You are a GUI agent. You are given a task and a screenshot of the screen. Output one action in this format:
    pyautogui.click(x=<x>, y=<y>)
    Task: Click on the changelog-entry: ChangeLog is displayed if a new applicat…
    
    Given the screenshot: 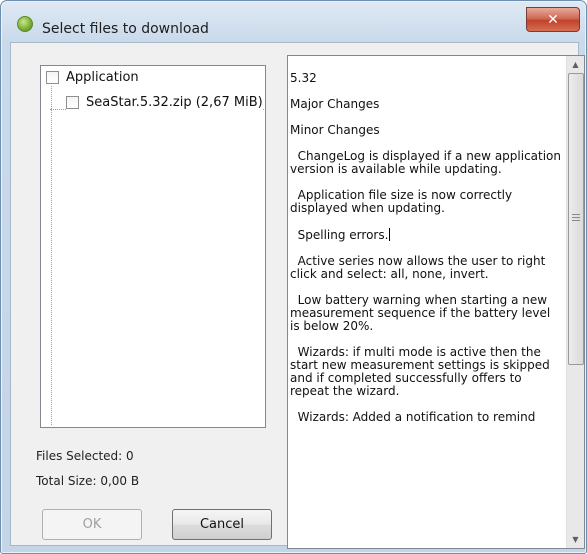 What is the action you would take?
    pyautogui.click(x=427, y=162)
    